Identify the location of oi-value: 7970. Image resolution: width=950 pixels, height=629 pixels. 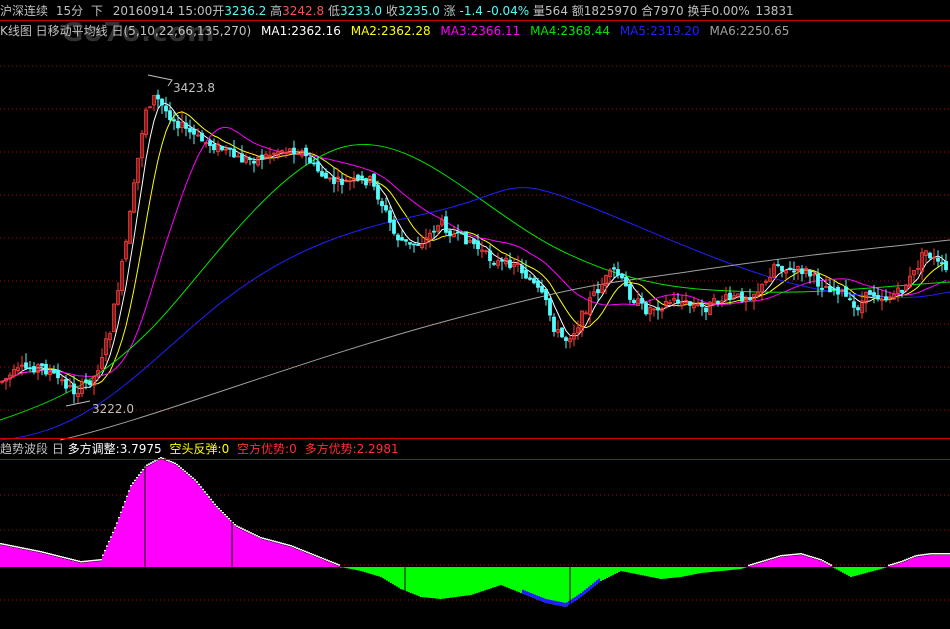
(668, 11).